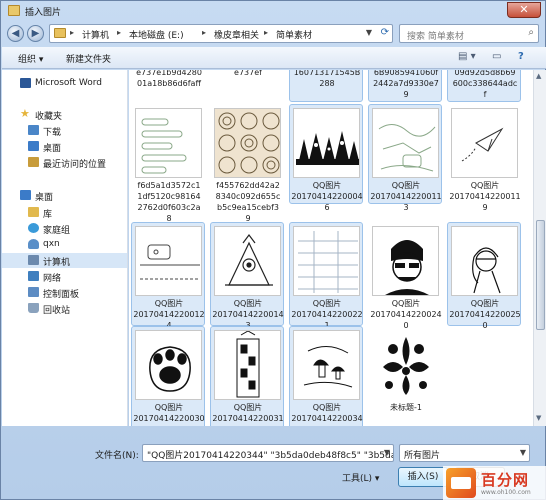 This screenshot has width=546, height=500. I want to click on new-folder-button: 新建文件夹, so click(88, 58).